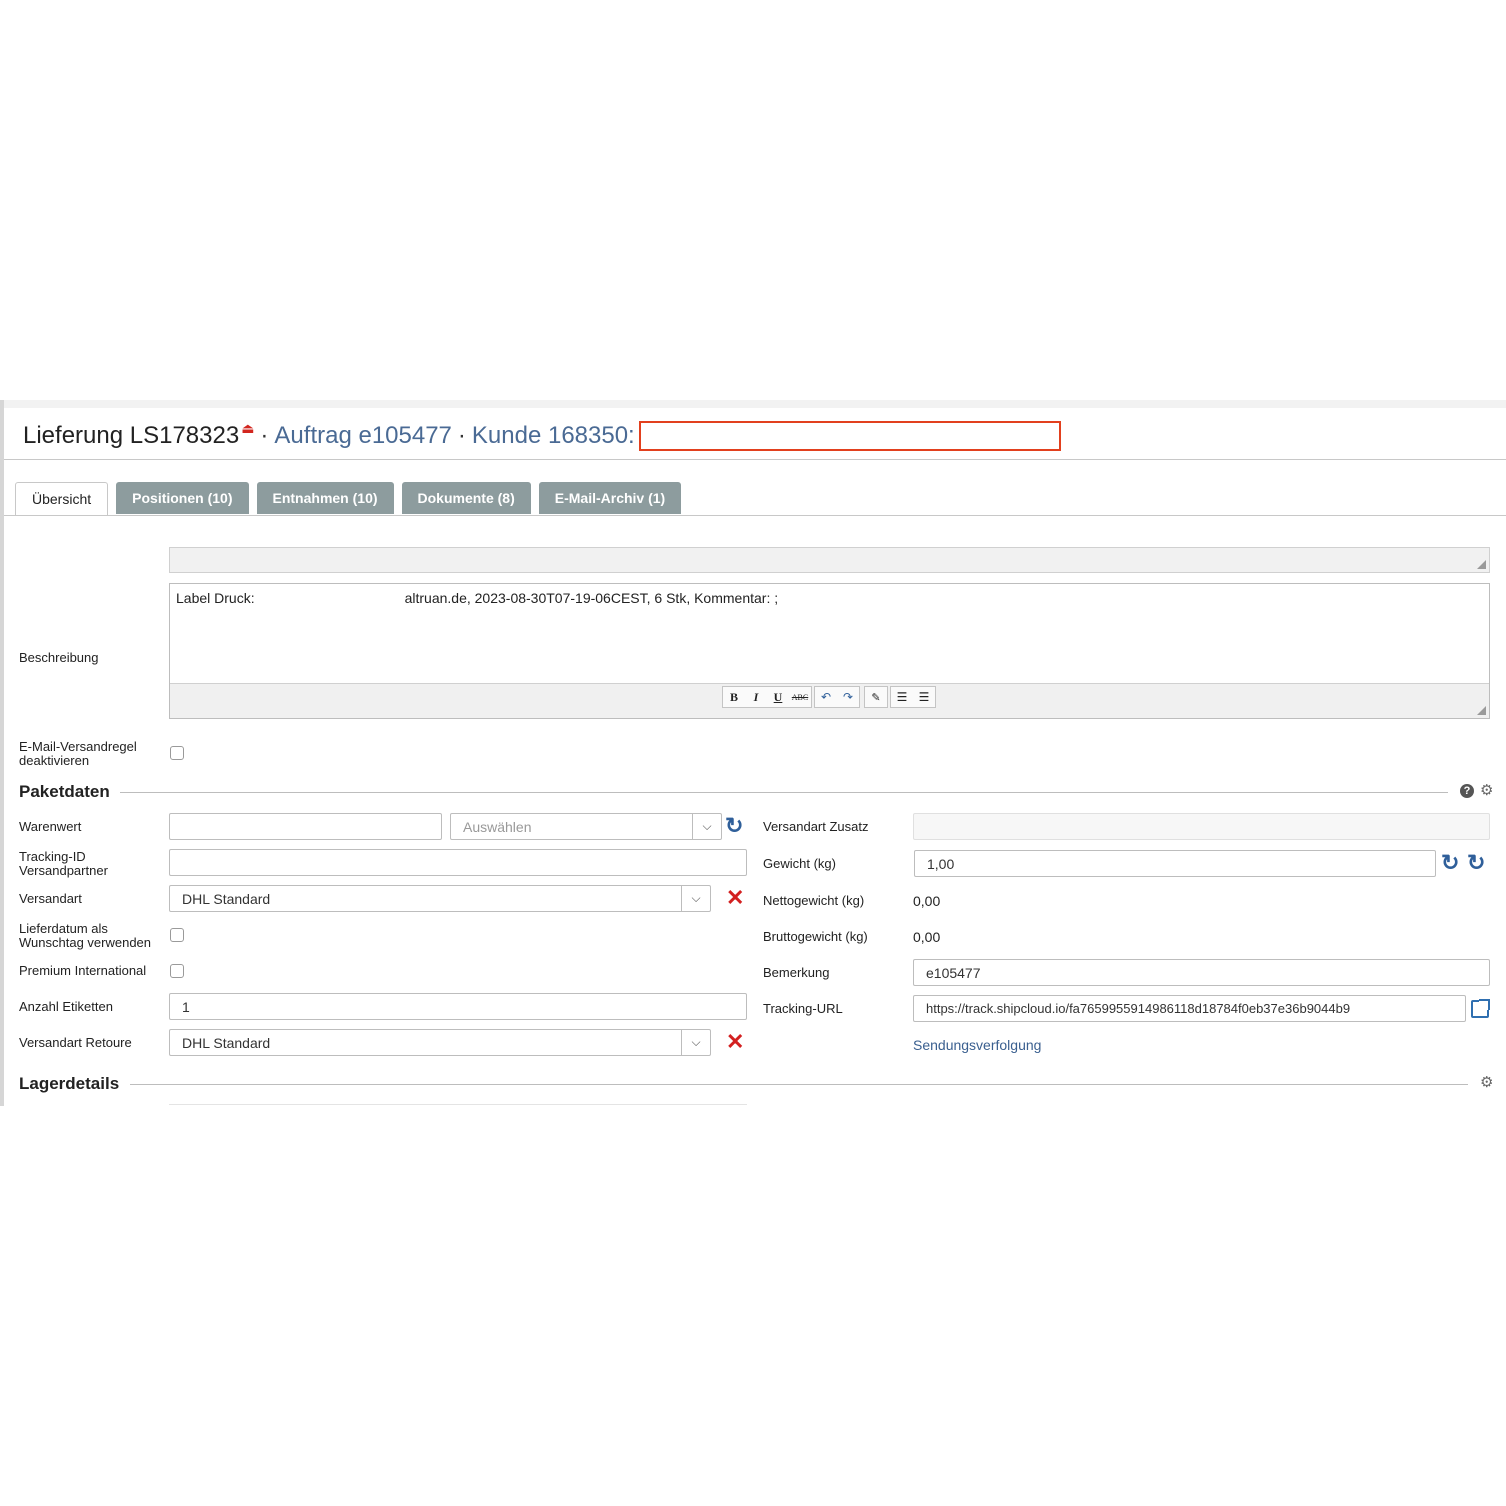 This screenshot has height=1506, width=1506. Describe the element at coordinates (50, 826) in the screenshot. I see `warenwert-label: Warenwert` at that location.